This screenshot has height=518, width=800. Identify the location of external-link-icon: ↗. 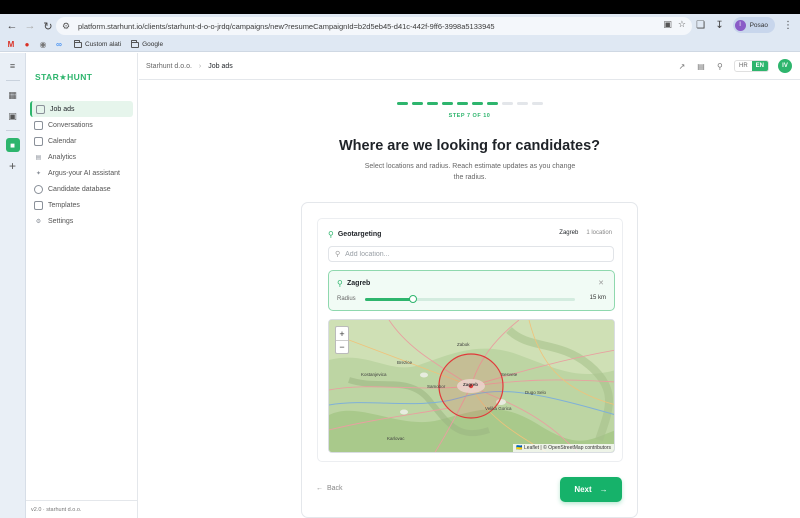
(682, 66).